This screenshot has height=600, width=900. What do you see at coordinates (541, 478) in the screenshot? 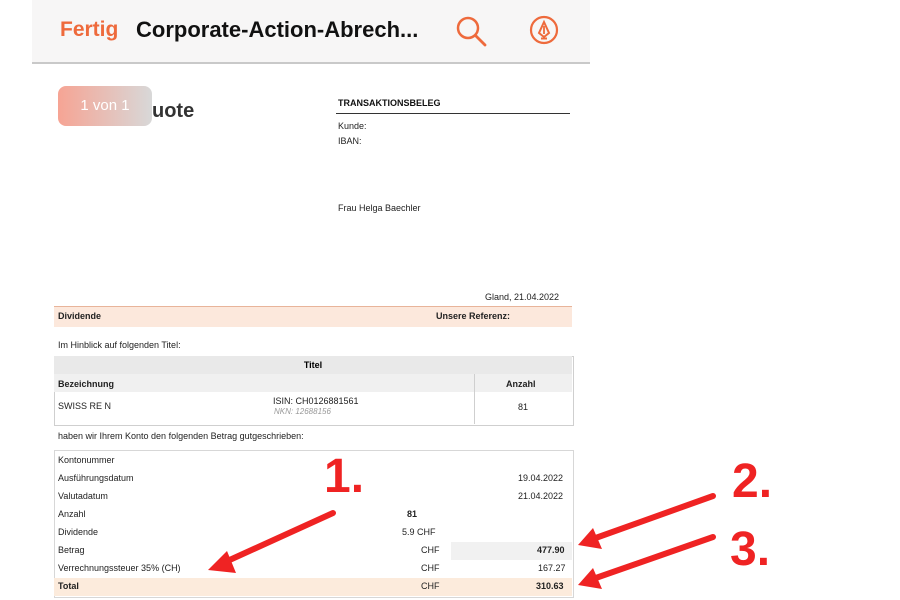
I see `detail-value: 19.04.2022` at bounding box center [541, 478].